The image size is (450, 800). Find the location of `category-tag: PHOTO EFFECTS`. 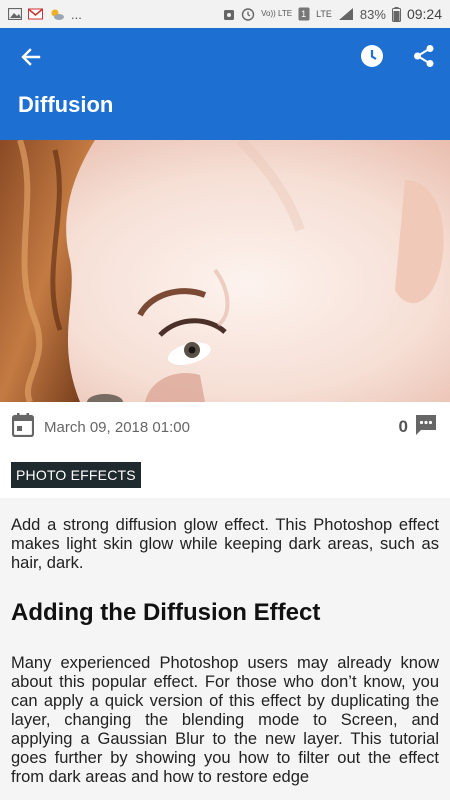

category-tag: PHOTO EFFECTS is located at coordinates (76, 475).